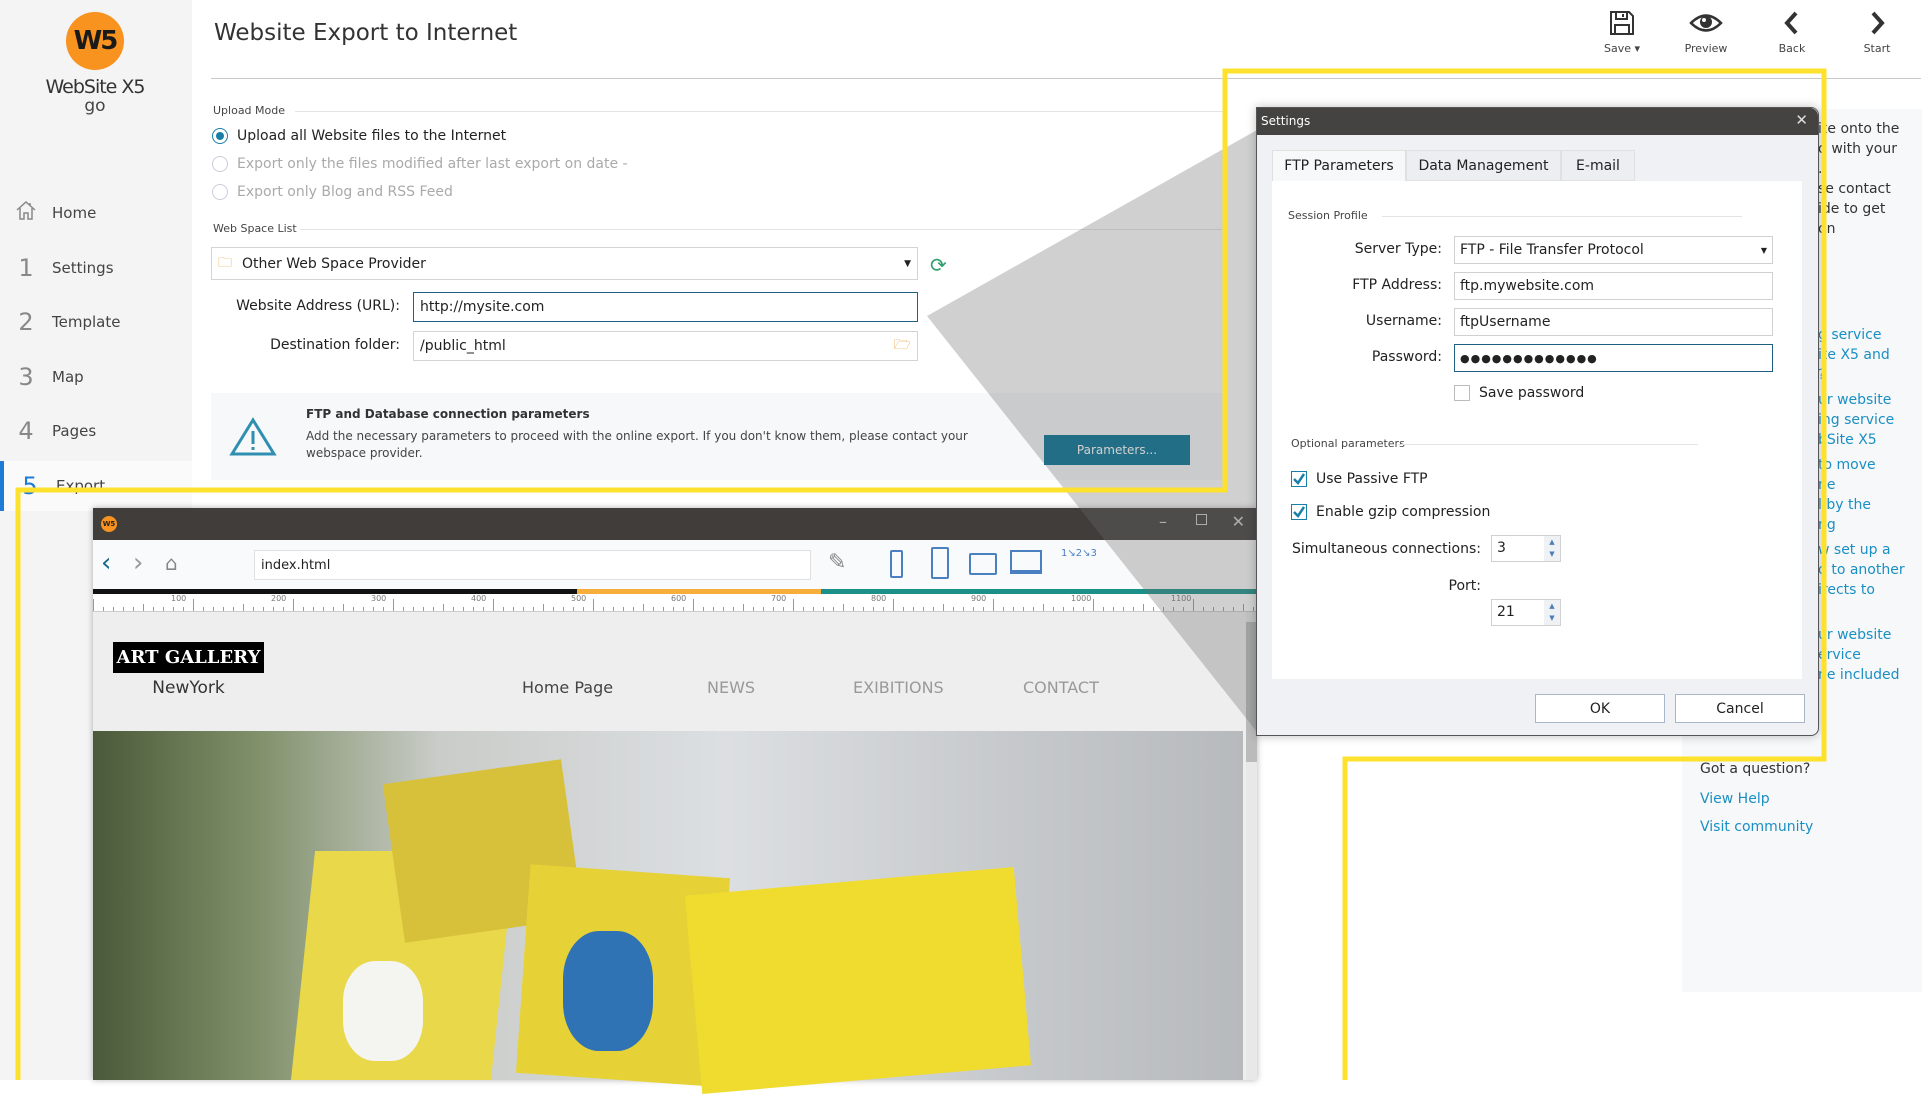 The width and height of the screenshot is (1923, 1094). Describe the element at coordinates (1398, 249) in the screenshot. I see `server-type-label: Server Type:` at that location.